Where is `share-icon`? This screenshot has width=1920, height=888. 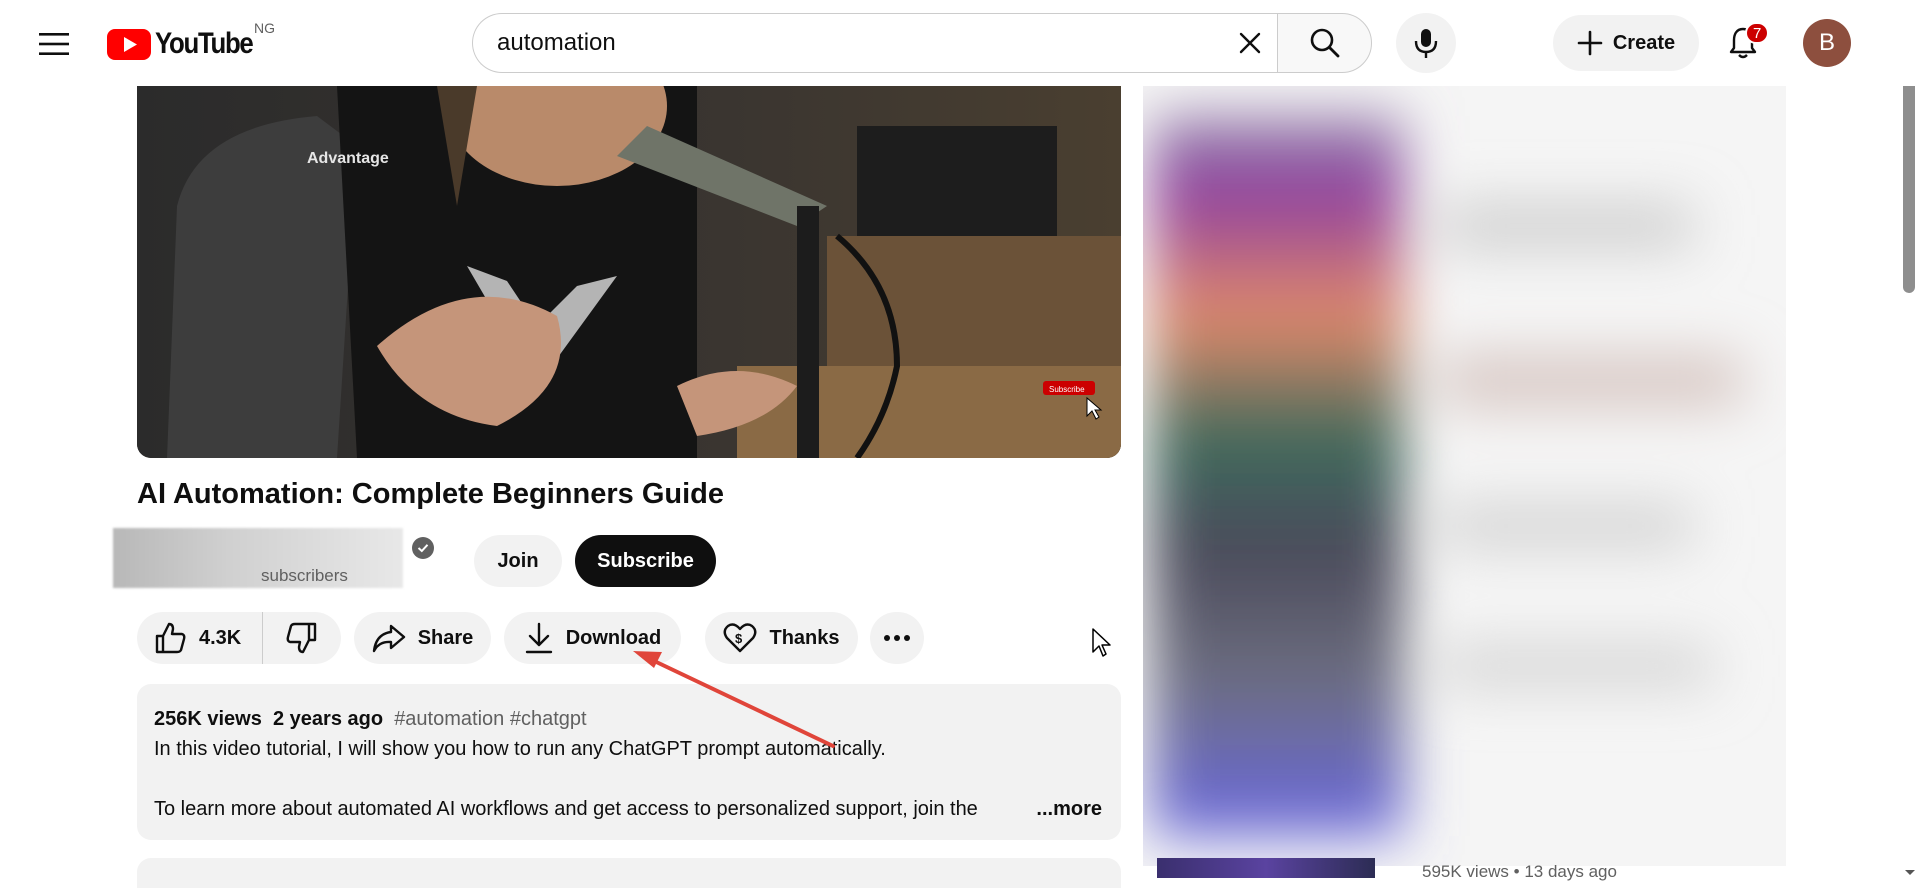
share-icon is located at coordinates (388, 638).